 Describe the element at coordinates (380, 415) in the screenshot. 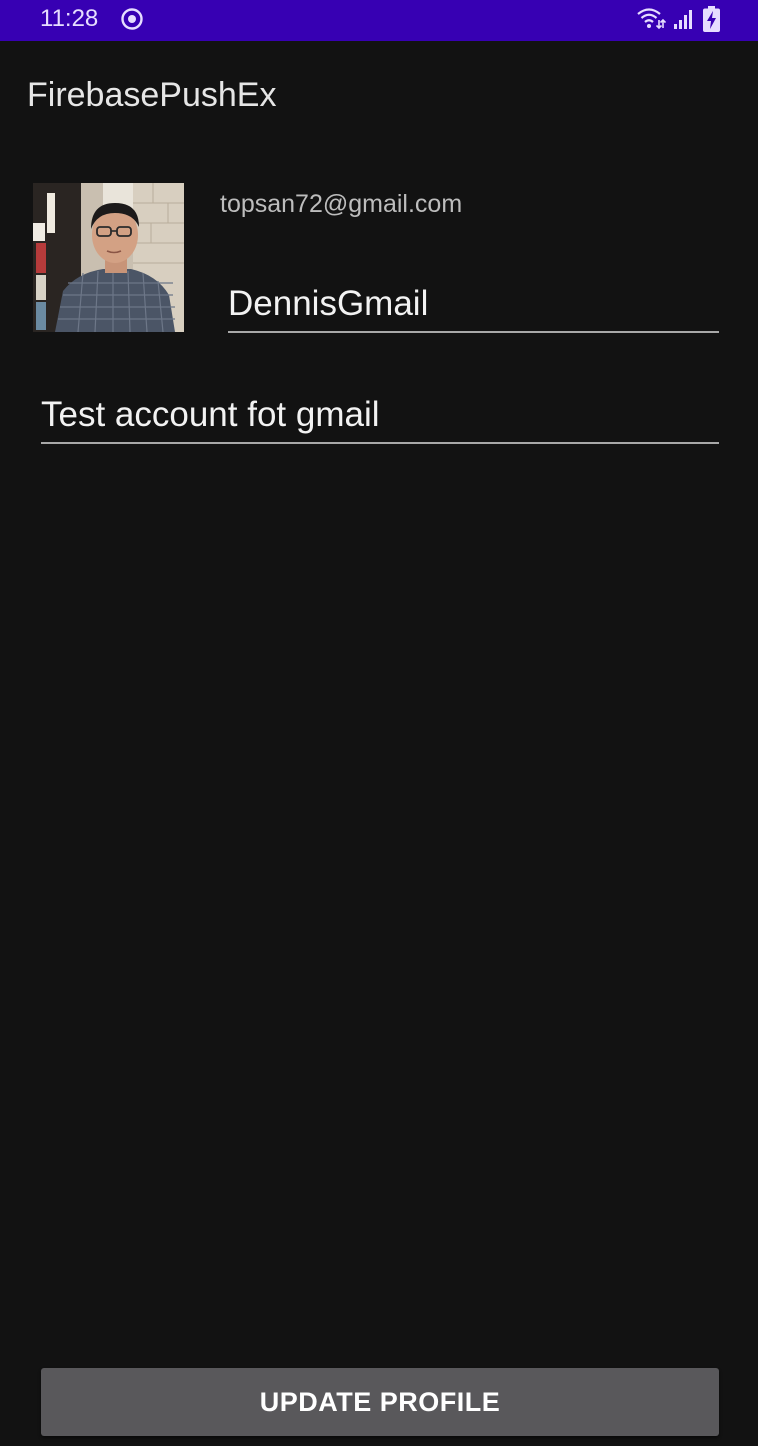

I see `description-input` at that location.